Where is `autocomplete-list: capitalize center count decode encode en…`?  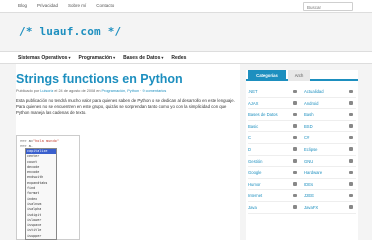 autocomplete-list: capitalize center count decode encode en… is located at coordinates (41, 194).